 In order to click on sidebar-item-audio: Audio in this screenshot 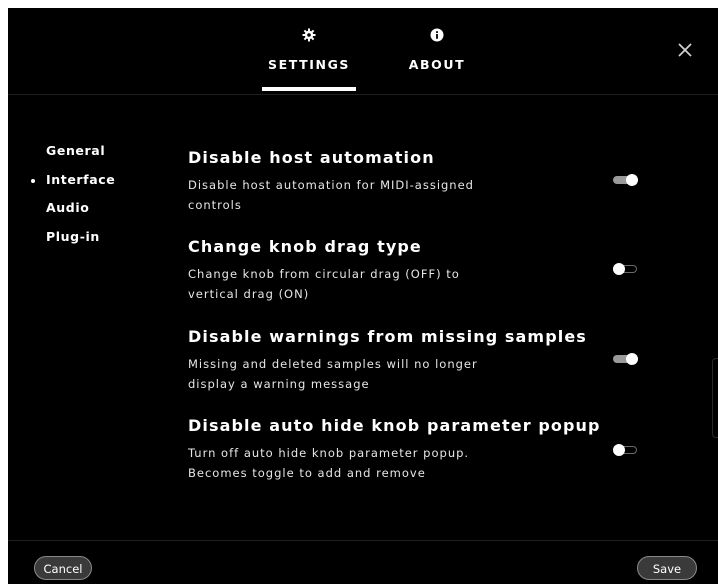, I will do `click(83, 209)`.